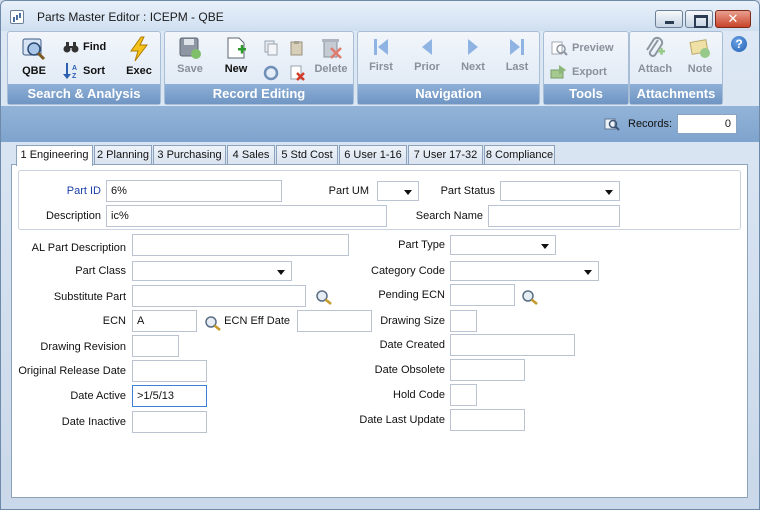 The width and height of the screenshot is (760, 510). What do you see at coordinates (409, 370) in the screenshot?
I see `date-obsolete-label: Date Obsolete` at bounding box center [409, 370].